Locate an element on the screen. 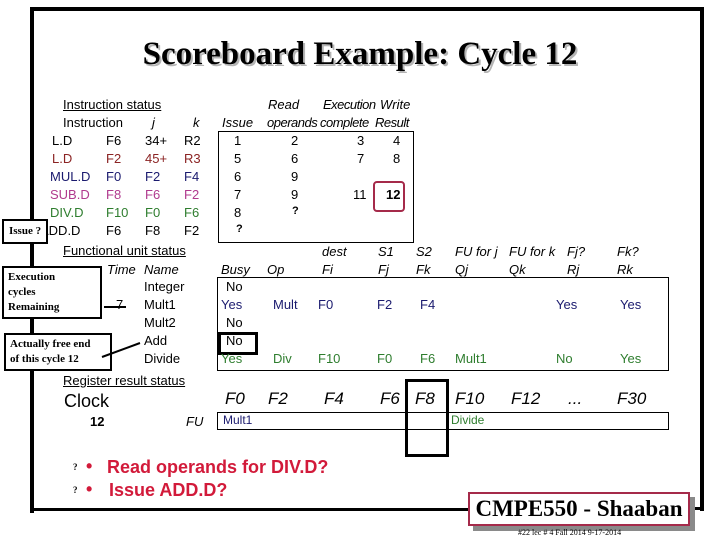  col-instruction: Instruction is located at coordinates (93, 122).